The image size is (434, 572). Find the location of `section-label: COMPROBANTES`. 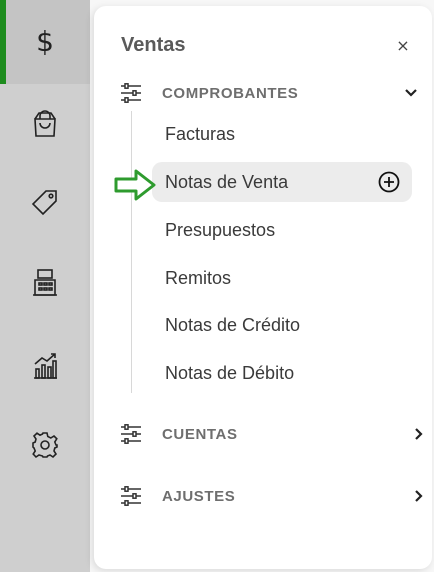

section-label: COMPROBANTES is located at coordinates (230, 93).